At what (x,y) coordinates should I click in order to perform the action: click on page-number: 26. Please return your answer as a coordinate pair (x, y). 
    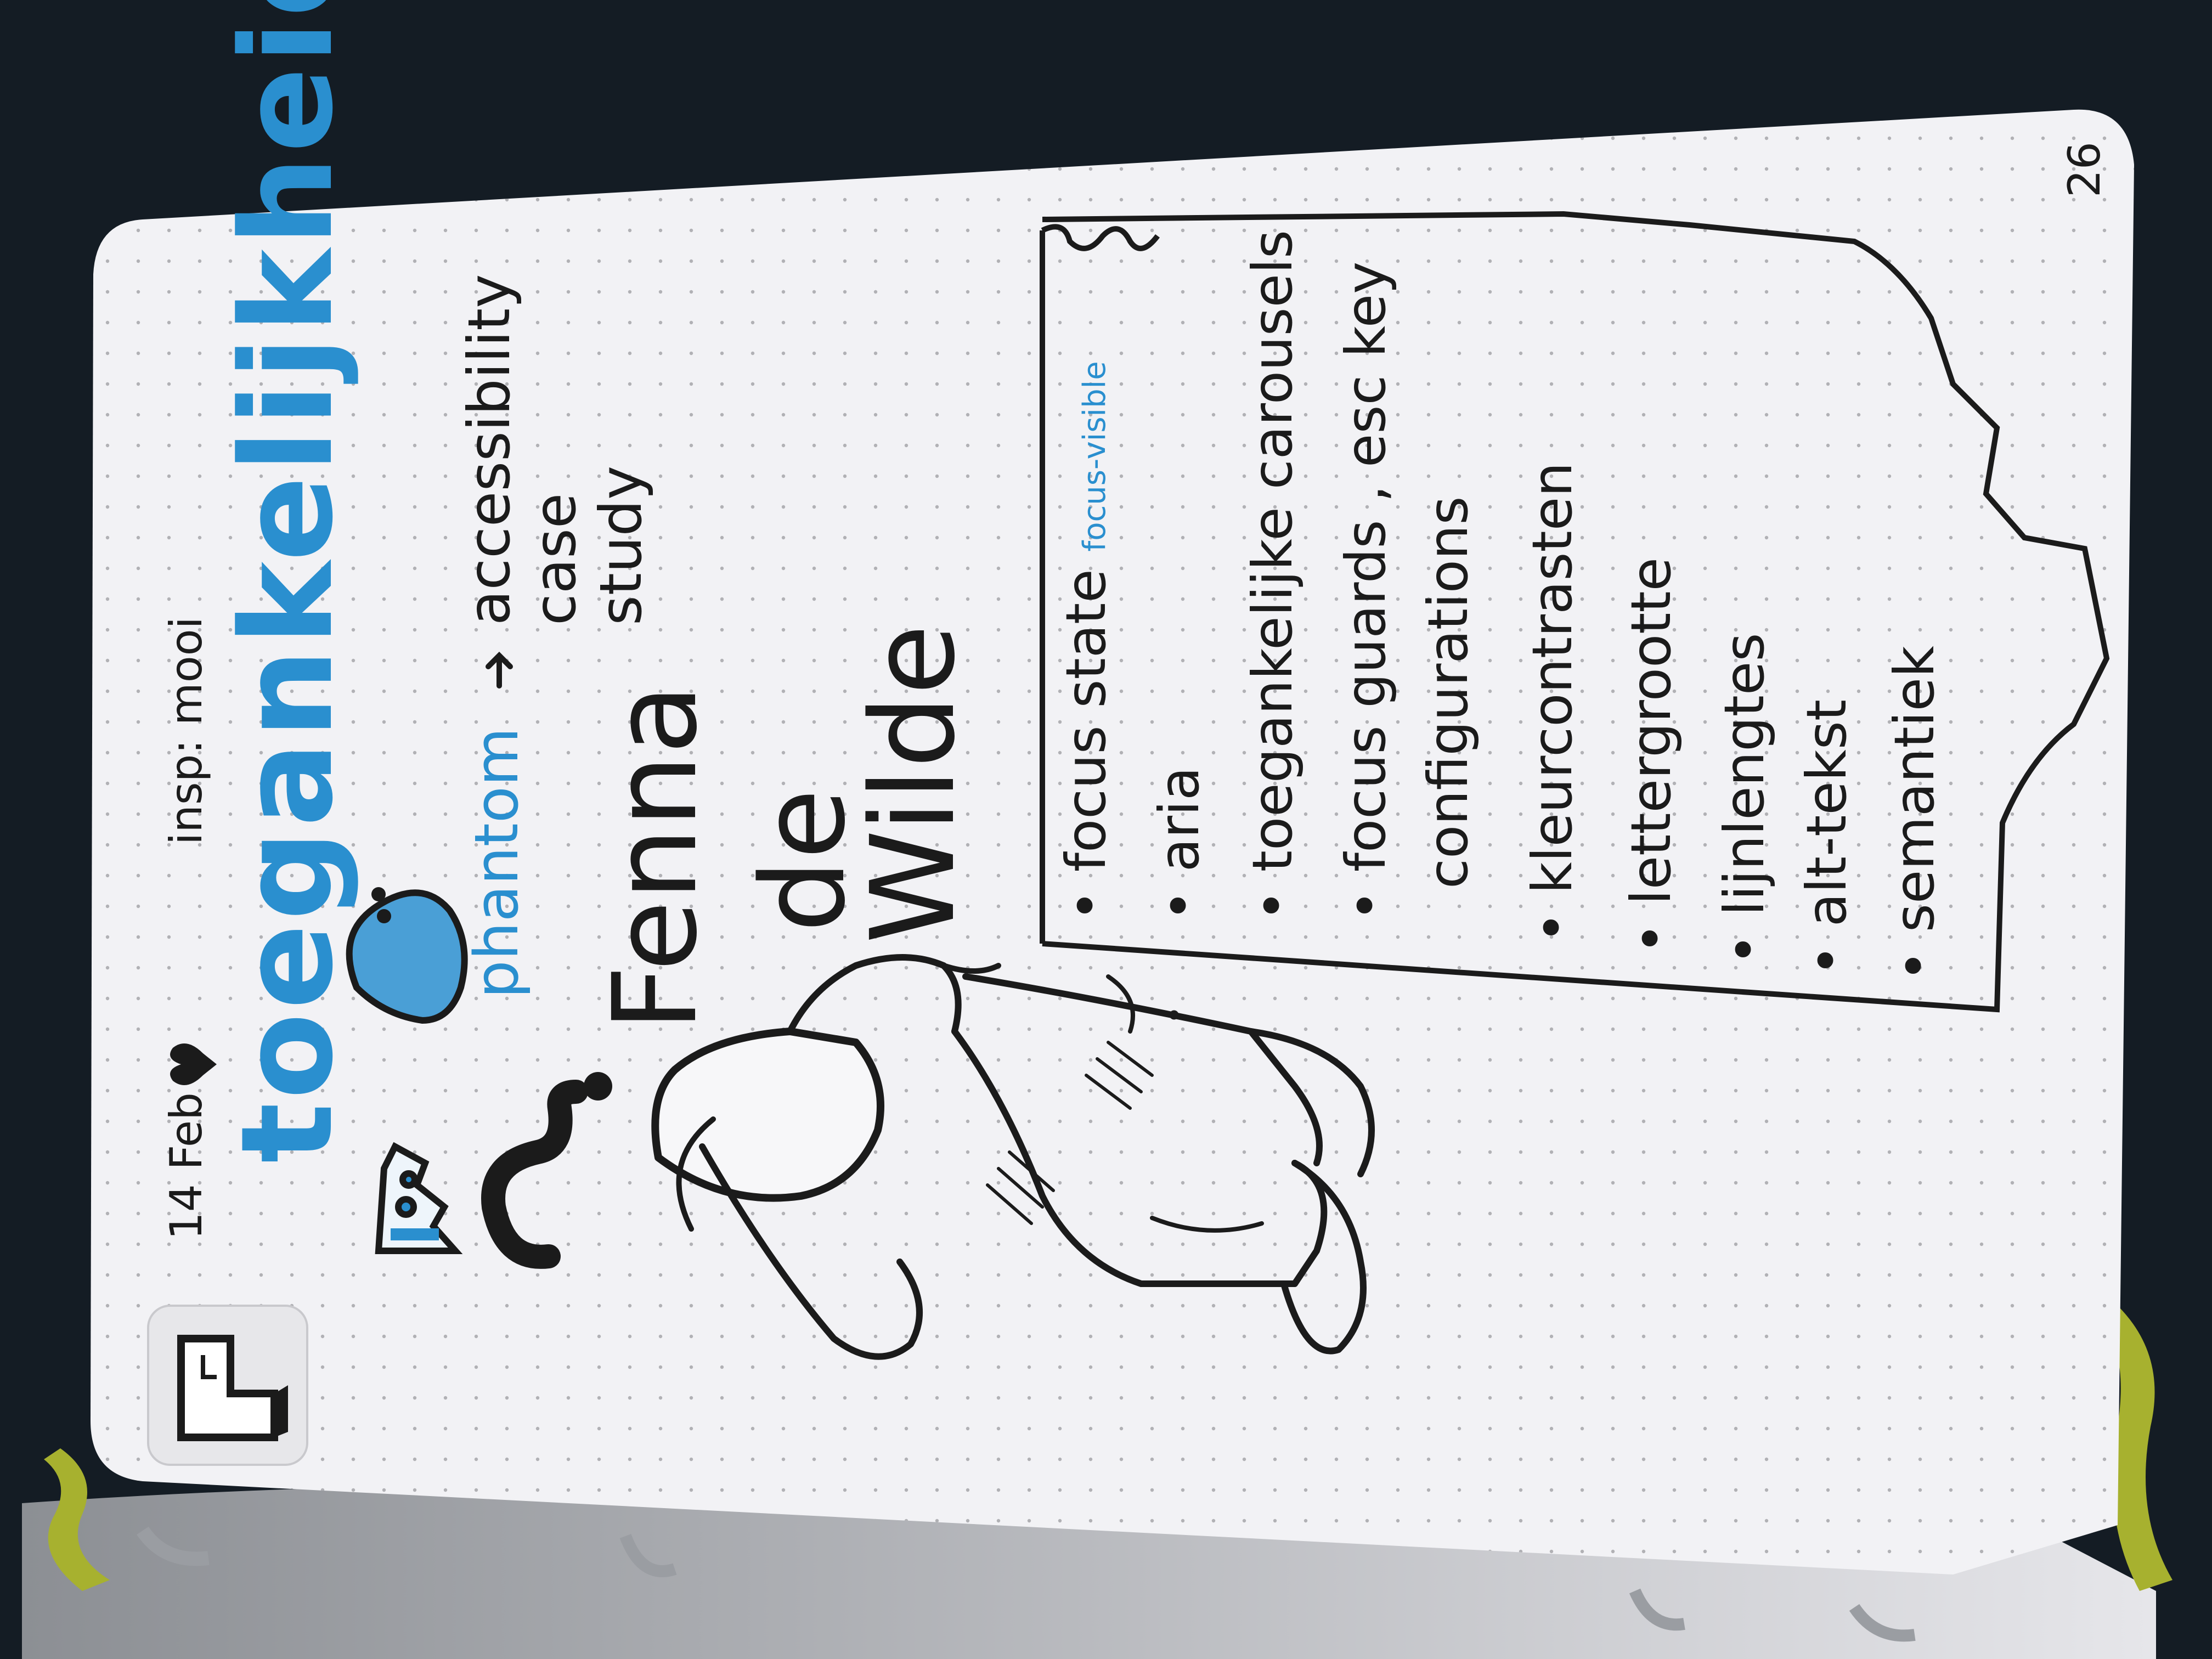
    Looking at the image, I should click on (2084, 170).